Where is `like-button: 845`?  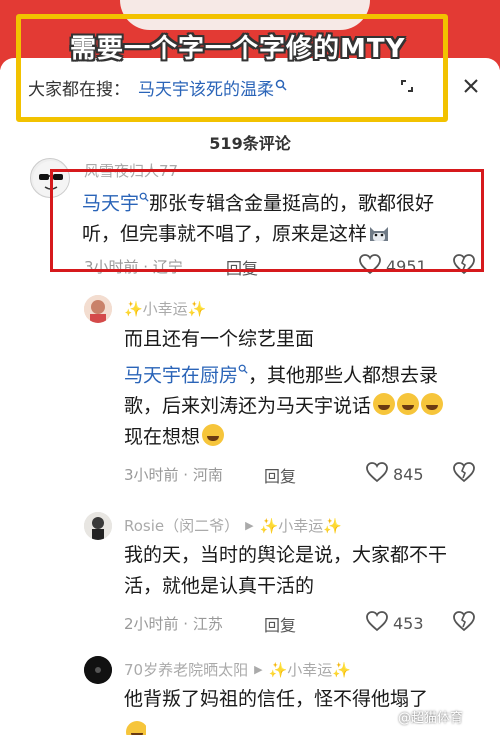 like-button: 845 is located at coordinates (394, 474).